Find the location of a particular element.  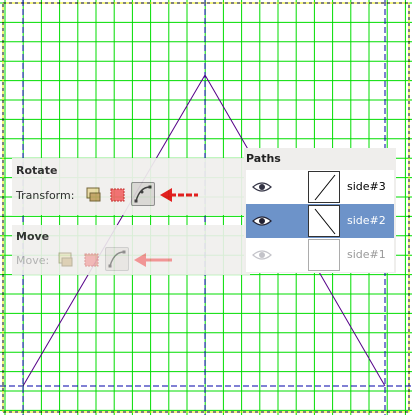

path-row-side-3: side#3 is located at coordinates (320, 187).